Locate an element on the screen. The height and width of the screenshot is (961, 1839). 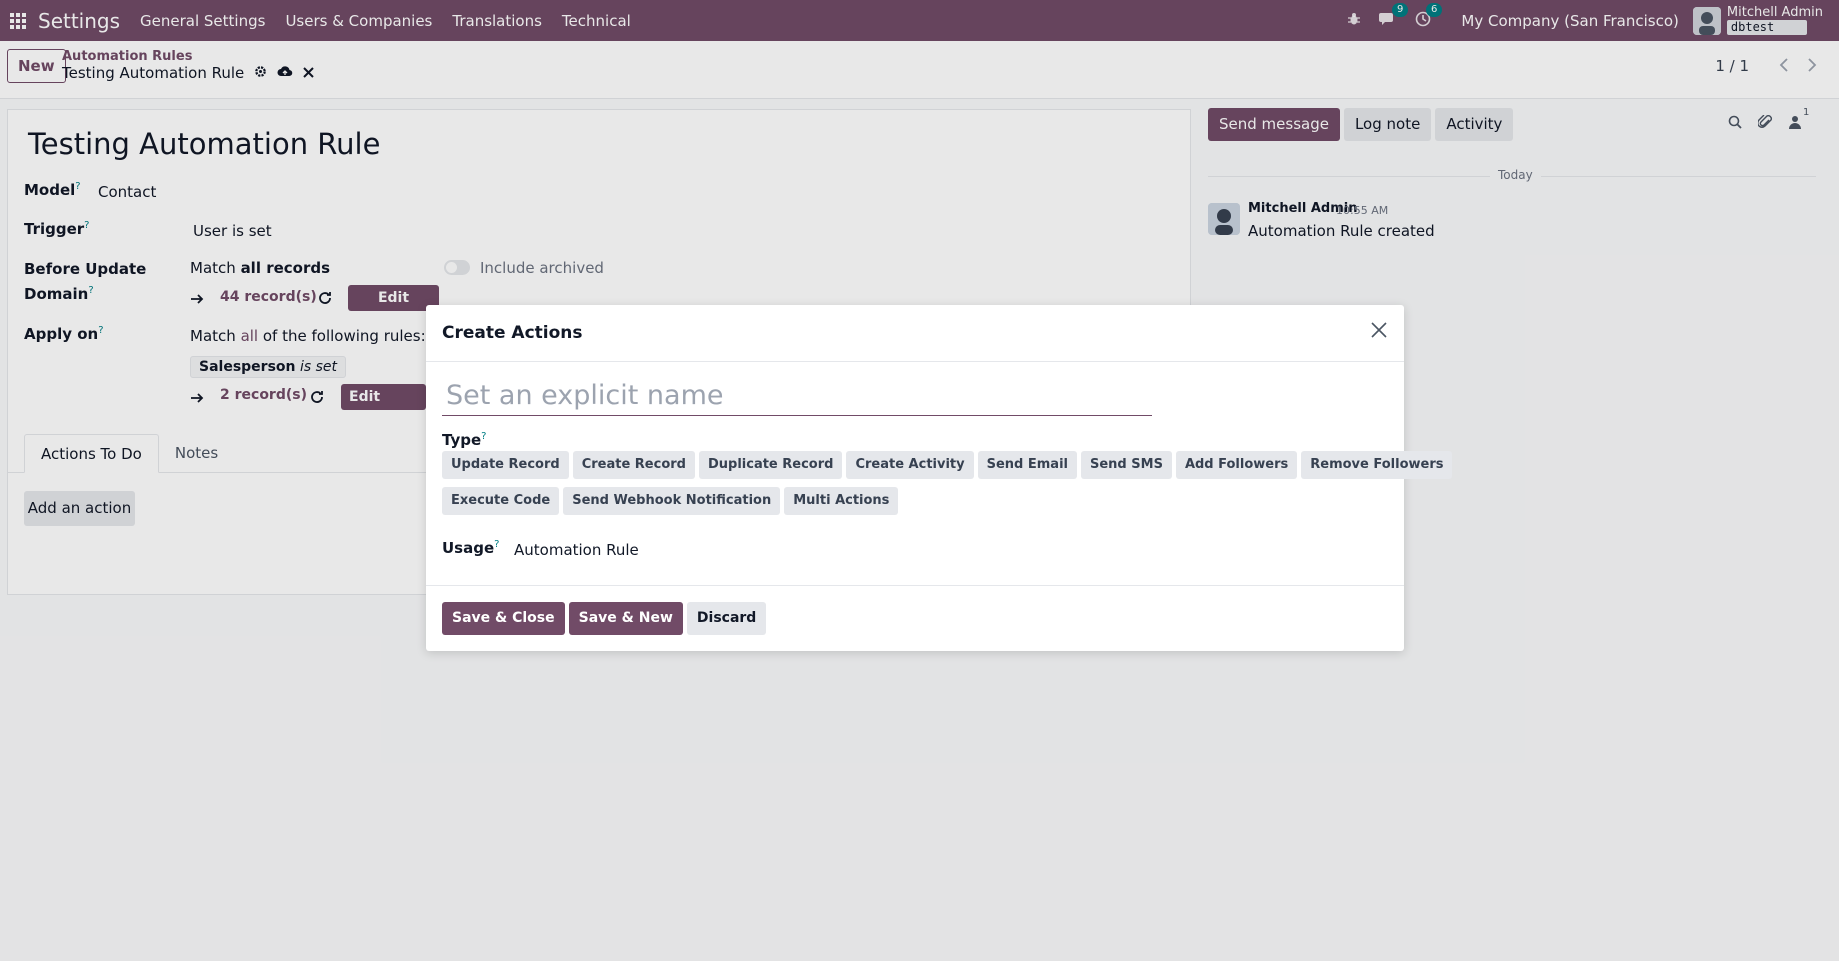
type-label-text: Type is located at coordinates (462, 440).